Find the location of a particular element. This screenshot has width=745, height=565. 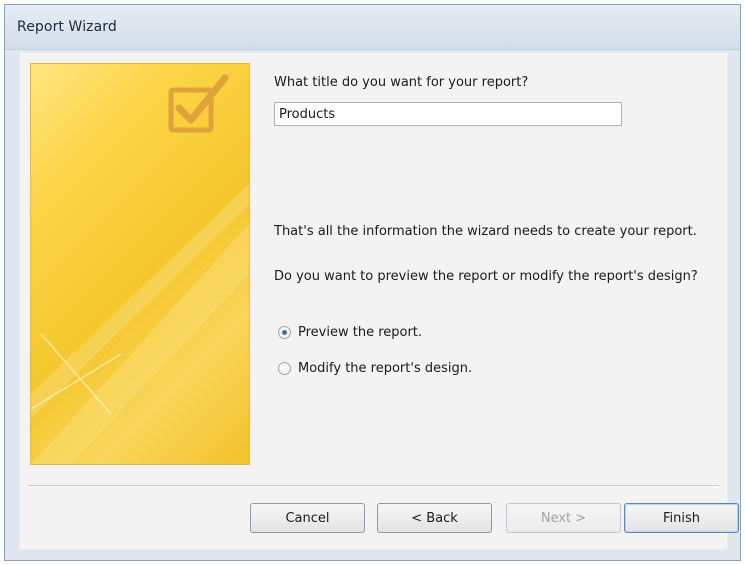

cancel-button: Cancel is located at coordinates (307, 518).